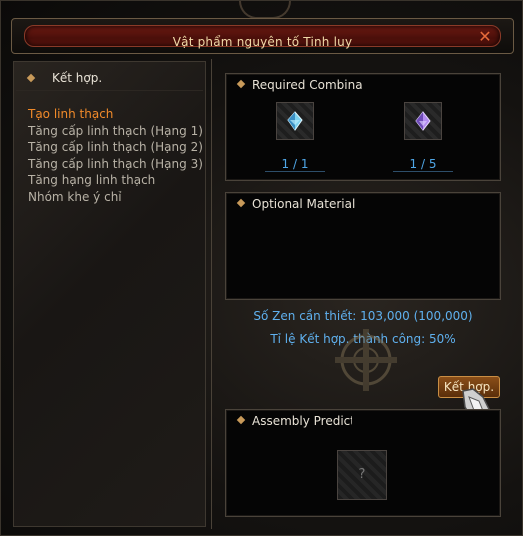  I want to click on prediction-title: Assembly Predictic, so click(302, 421).